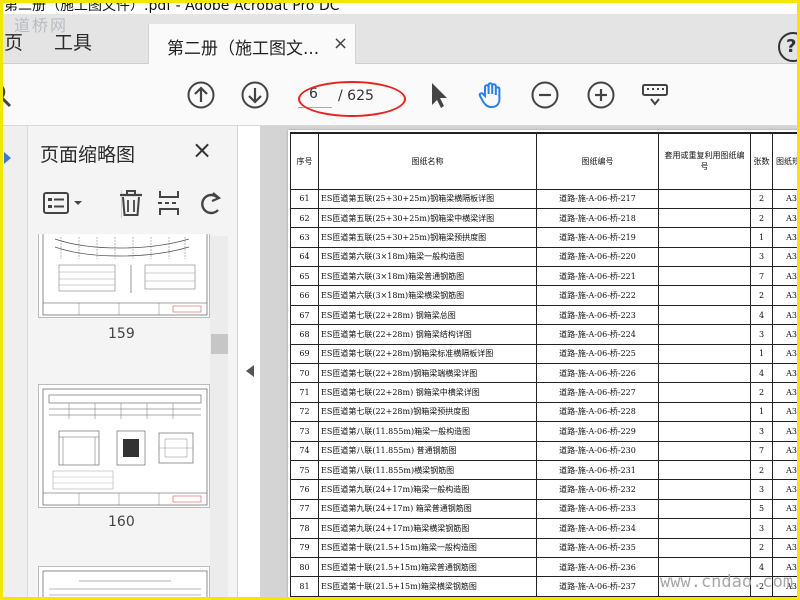 Image resolution: width=800 pixels, height=600 pixels. I want to click on sidebar-scrollbar, so click(219, 418).